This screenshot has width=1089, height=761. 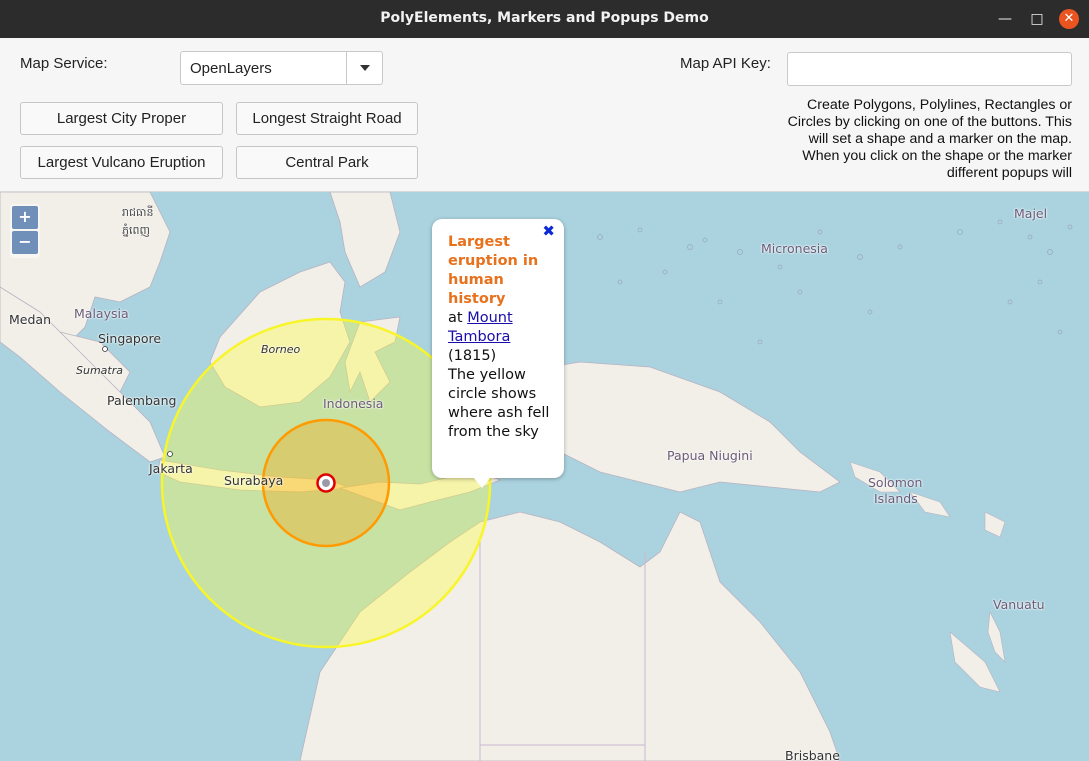 What do you see at coordinates (1031, 213) in the screenshot?
I see `map-label-majel: Majel` at bounding box center [1031, 213].